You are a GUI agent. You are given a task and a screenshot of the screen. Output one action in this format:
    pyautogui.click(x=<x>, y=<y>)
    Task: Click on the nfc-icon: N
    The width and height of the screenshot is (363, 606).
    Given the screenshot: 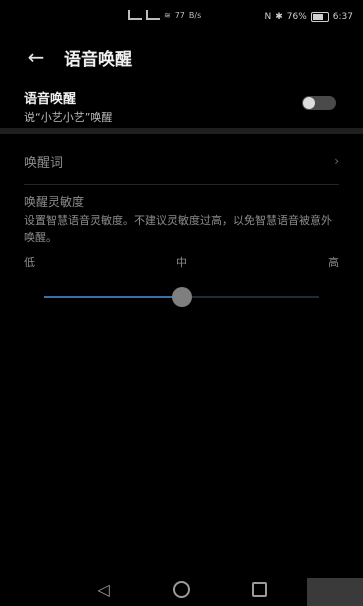 What is the action you would take?
    pyautogui.click(x=268, y=17)
    